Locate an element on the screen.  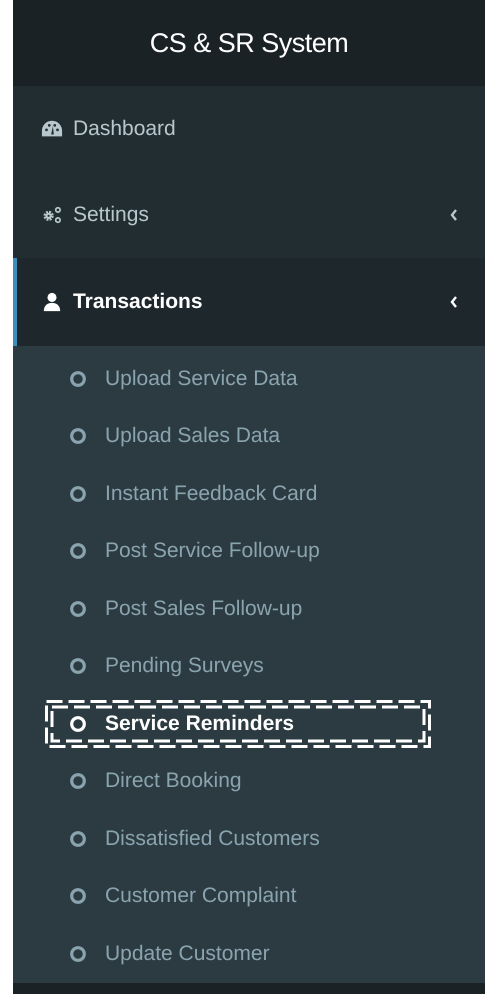
app-title: CS & SR System is located at coordinates (249, 43).